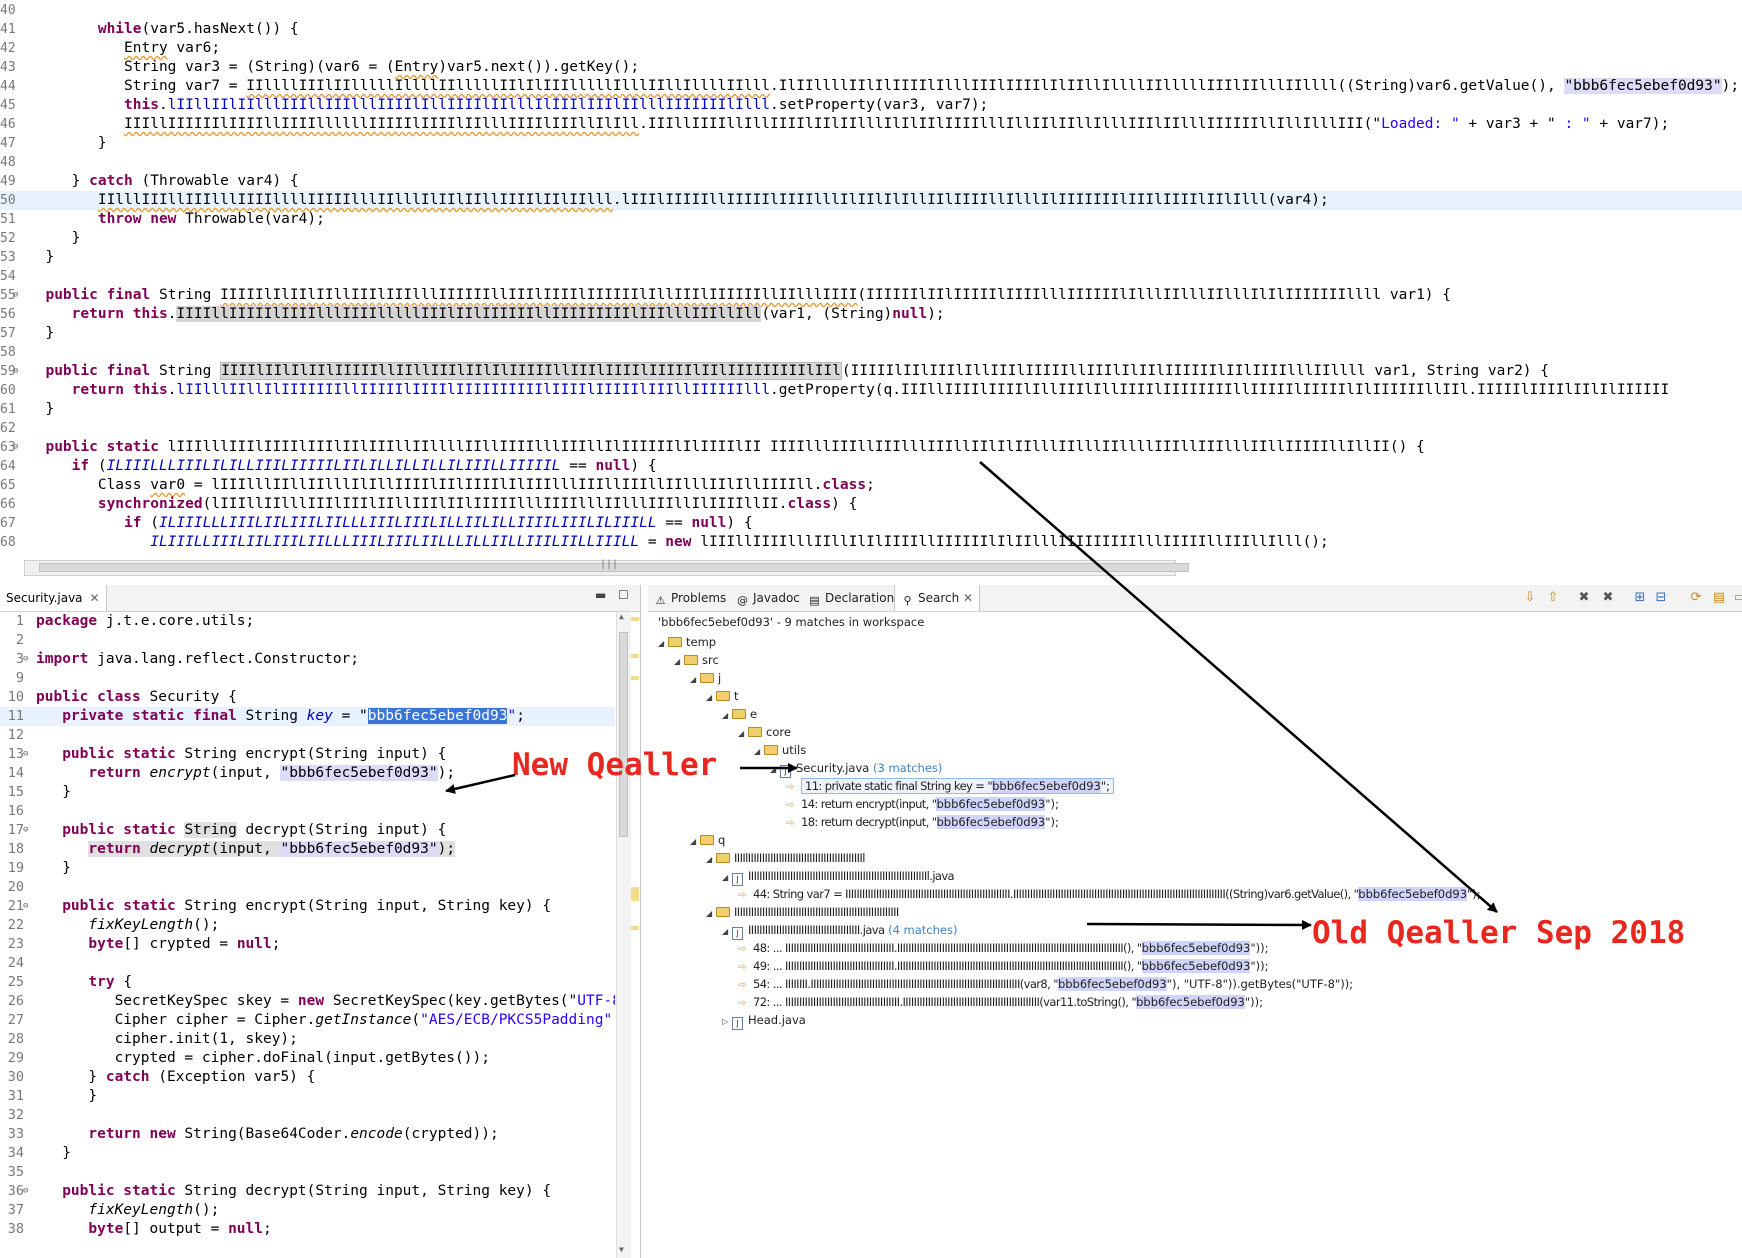  I want to click on arrow-old-to-code, so click(1238, 687).